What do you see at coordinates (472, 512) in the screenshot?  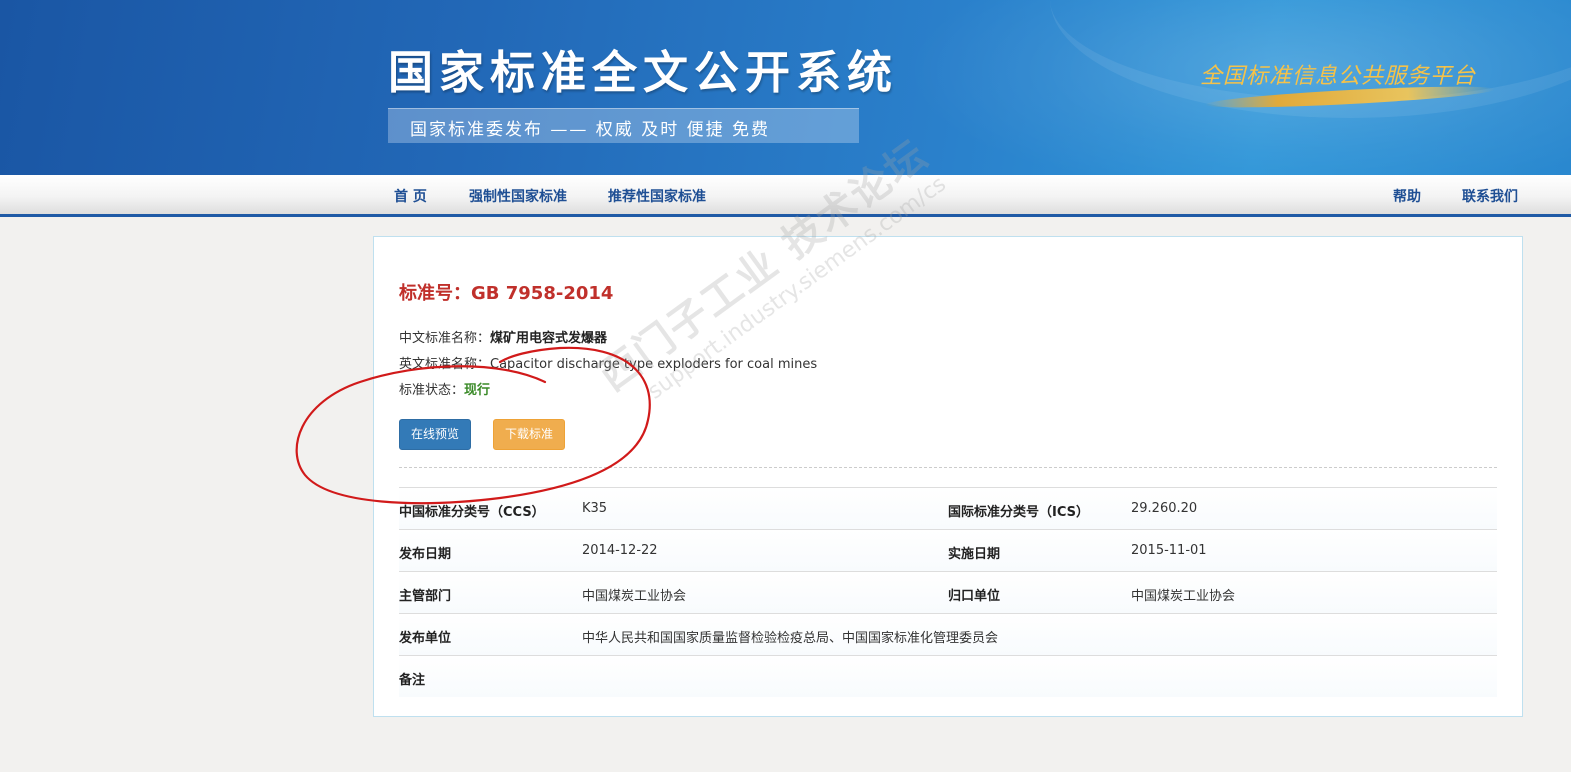 I see `ccs-label: 中国标准分类号（CCS）` at bounding box center [472, 512].